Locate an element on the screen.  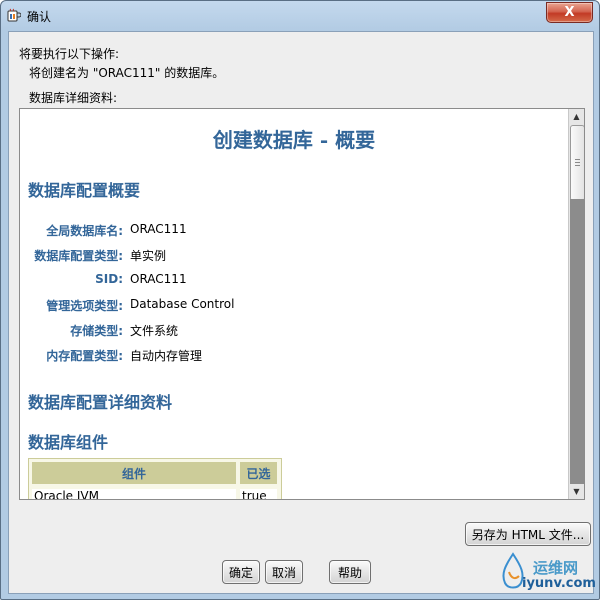
field-value: 自动内存管理 is located at coordinates (166, 356).